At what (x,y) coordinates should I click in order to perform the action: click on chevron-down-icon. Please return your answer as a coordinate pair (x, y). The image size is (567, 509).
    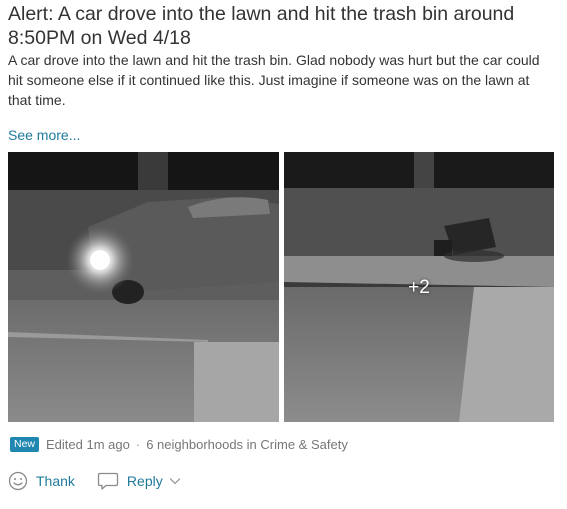
    Looking at the image, I should click on (175, 481).